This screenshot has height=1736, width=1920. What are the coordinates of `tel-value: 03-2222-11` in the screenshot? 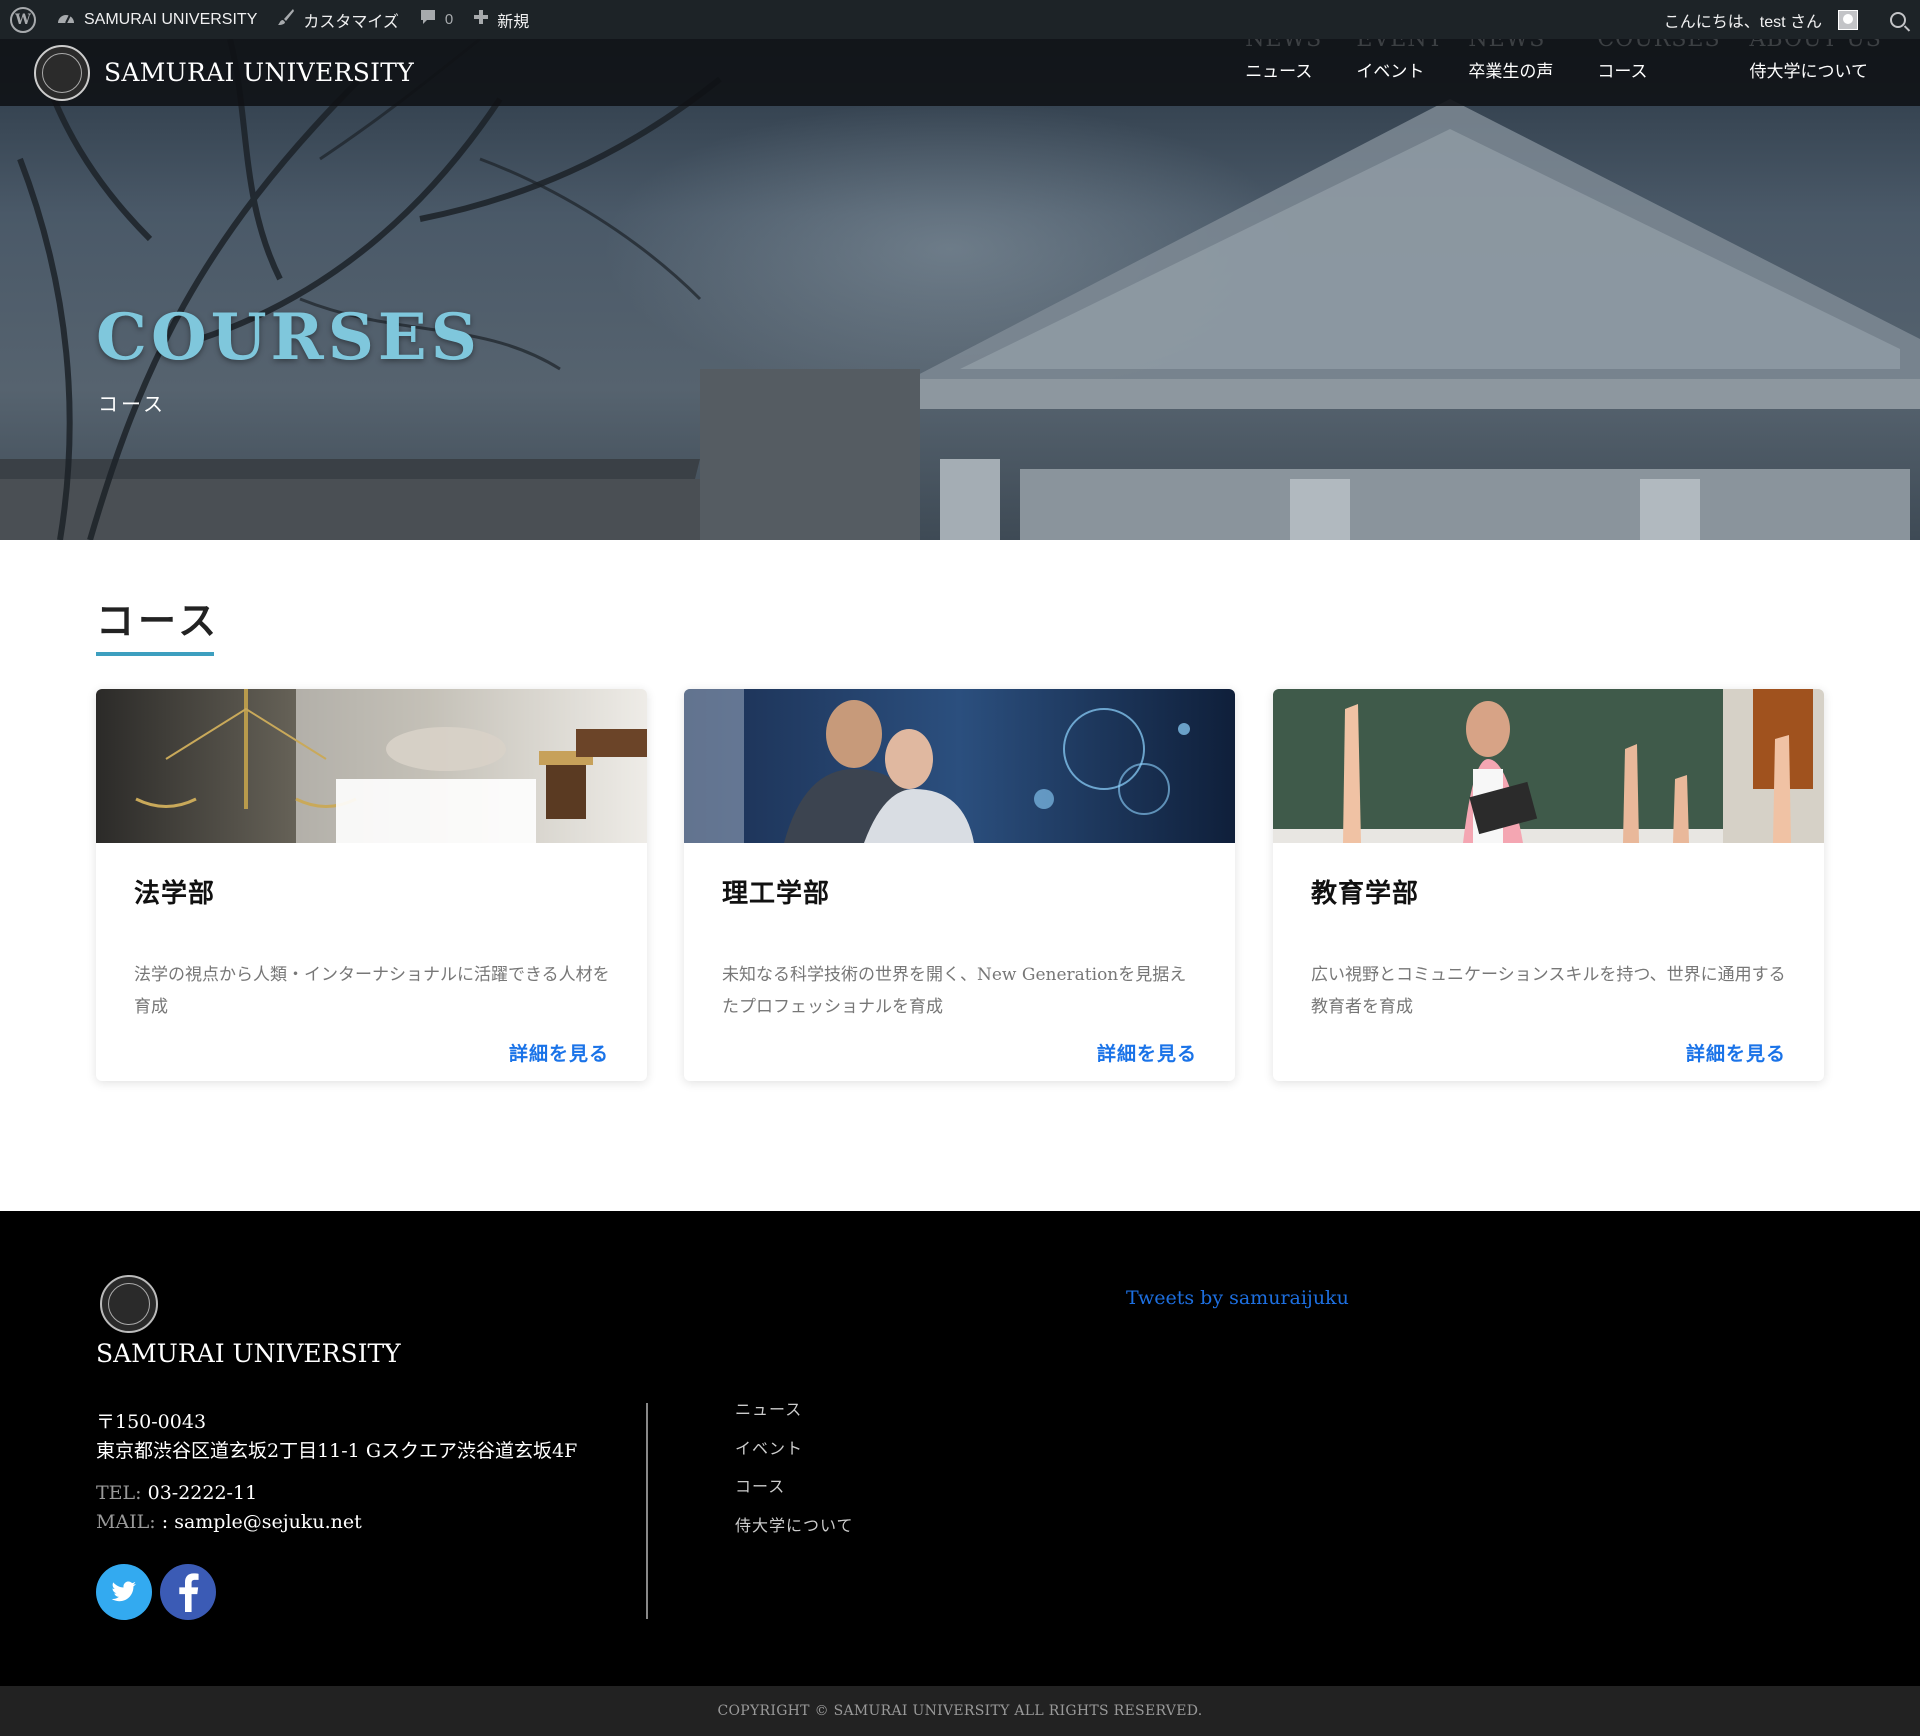 It's located at (202, 1493).